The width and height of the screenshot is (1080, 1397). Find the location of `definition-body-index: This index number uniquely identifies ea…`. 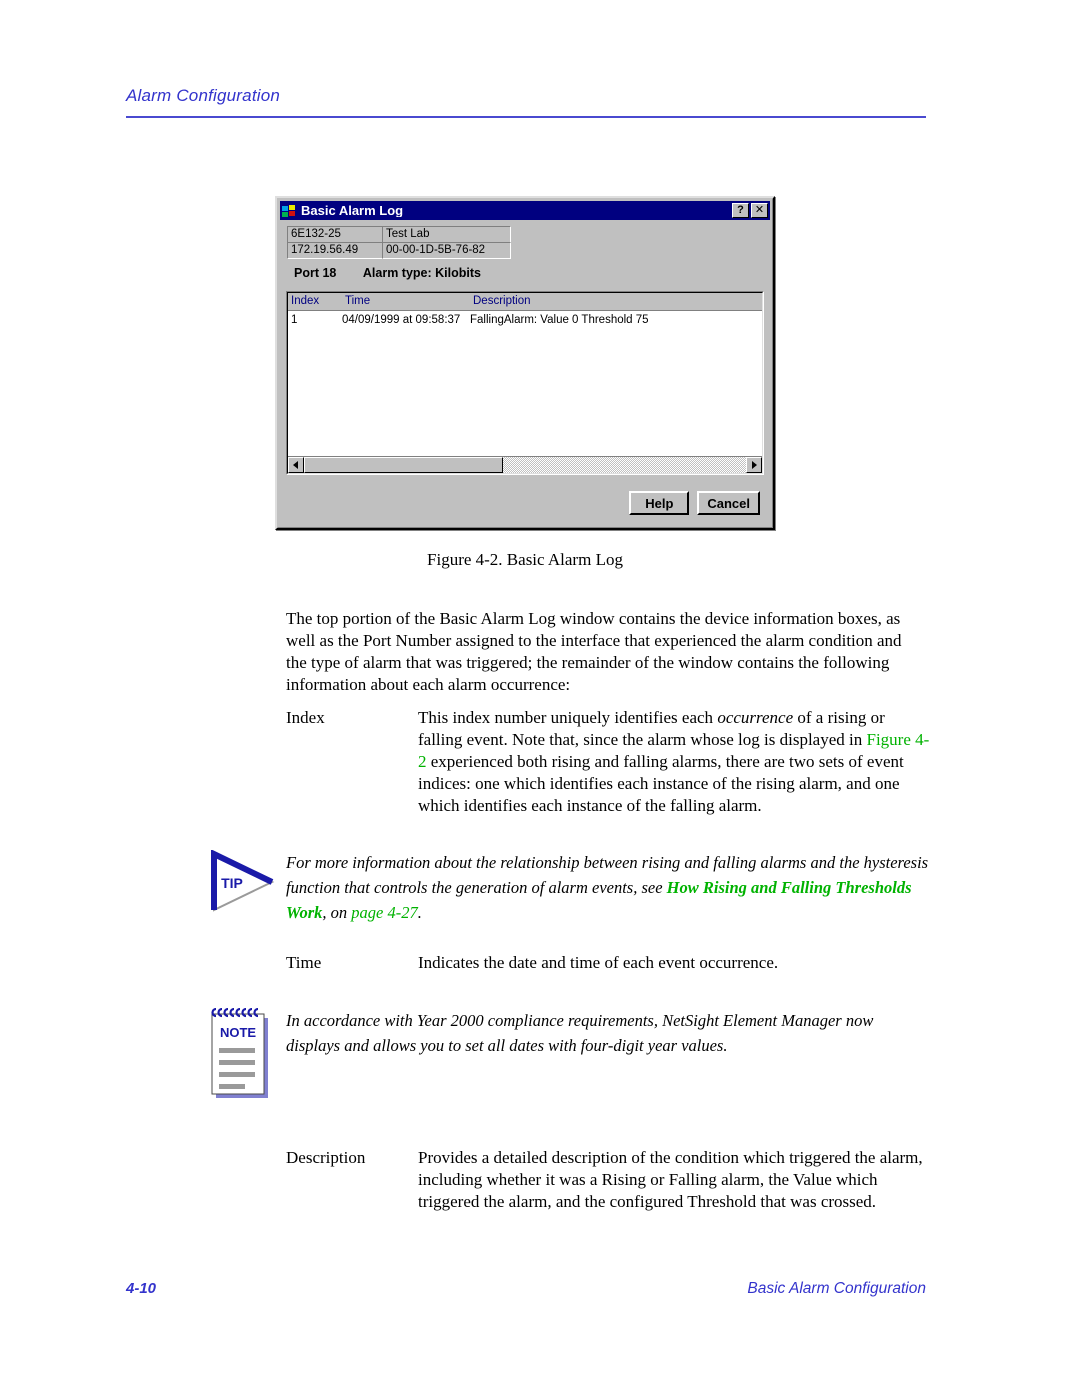

definition-body-index: This index number uniquely identifies ea… is located at coordinates (674, 762).